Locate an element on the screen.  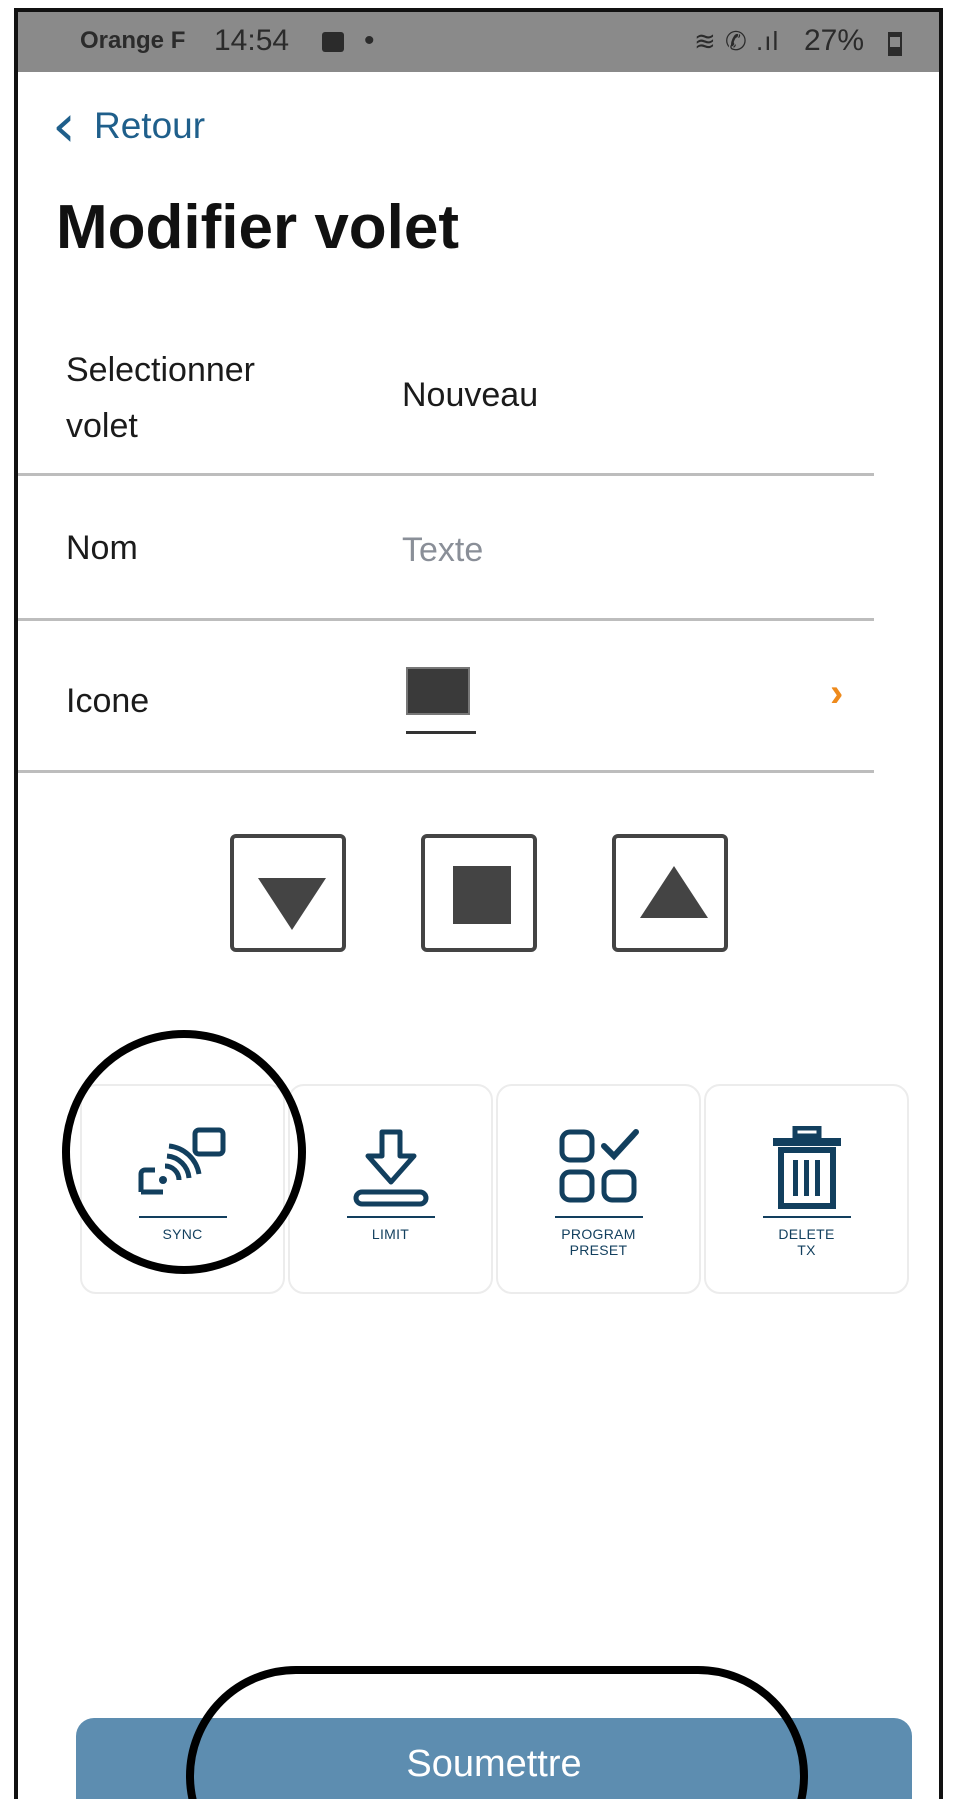
program-preset-icon is located at coordinates (599, 1166).